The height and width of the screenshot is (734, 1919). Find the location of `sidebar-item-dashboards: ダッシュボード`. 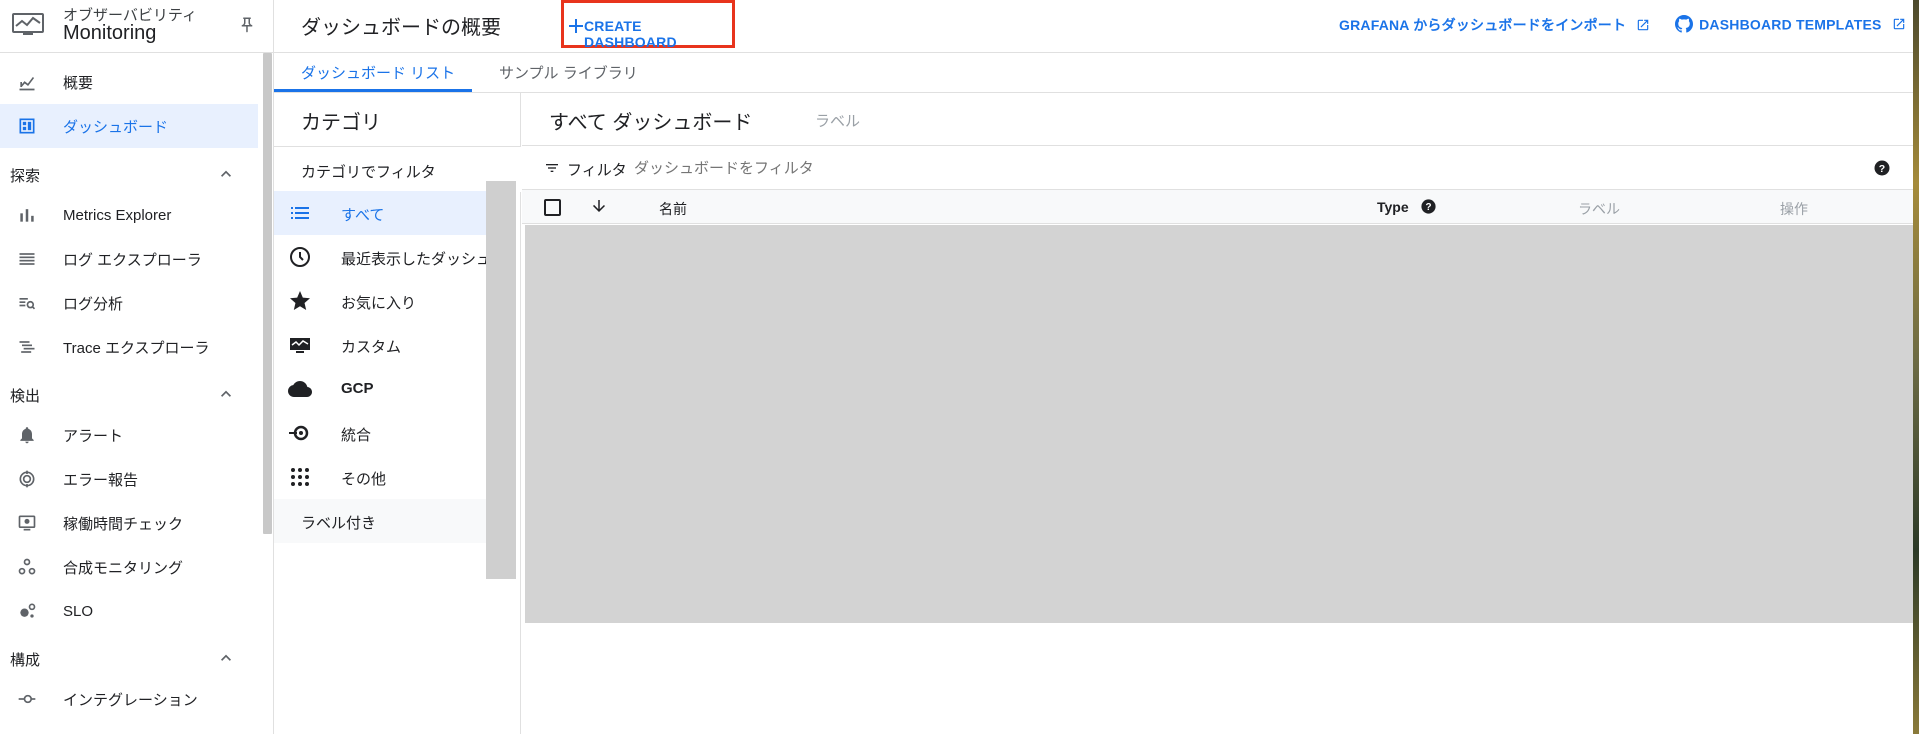

sidebar-item-dashboards: ダッシュボード is located at coordinates (129, 126).